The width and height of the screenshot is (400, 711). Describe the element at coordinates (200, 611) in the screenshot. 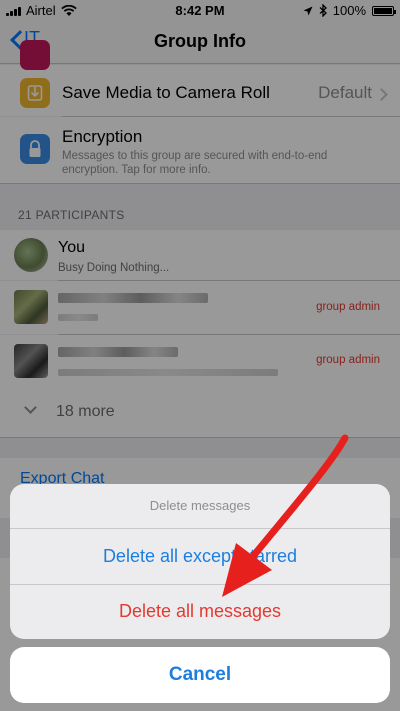

I see `delete-all-messages-button: Delete all messages` at that location.